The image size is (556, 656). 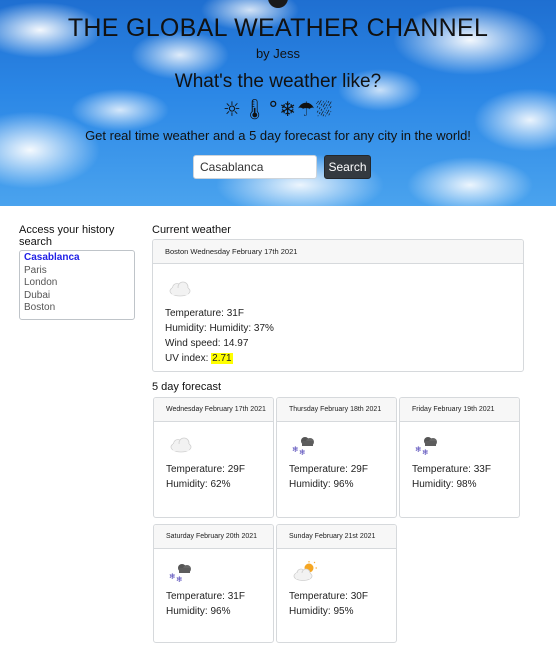 I want to click on current-humidity: Humidity: Humidity: 37%, so click(x=219, y=328).